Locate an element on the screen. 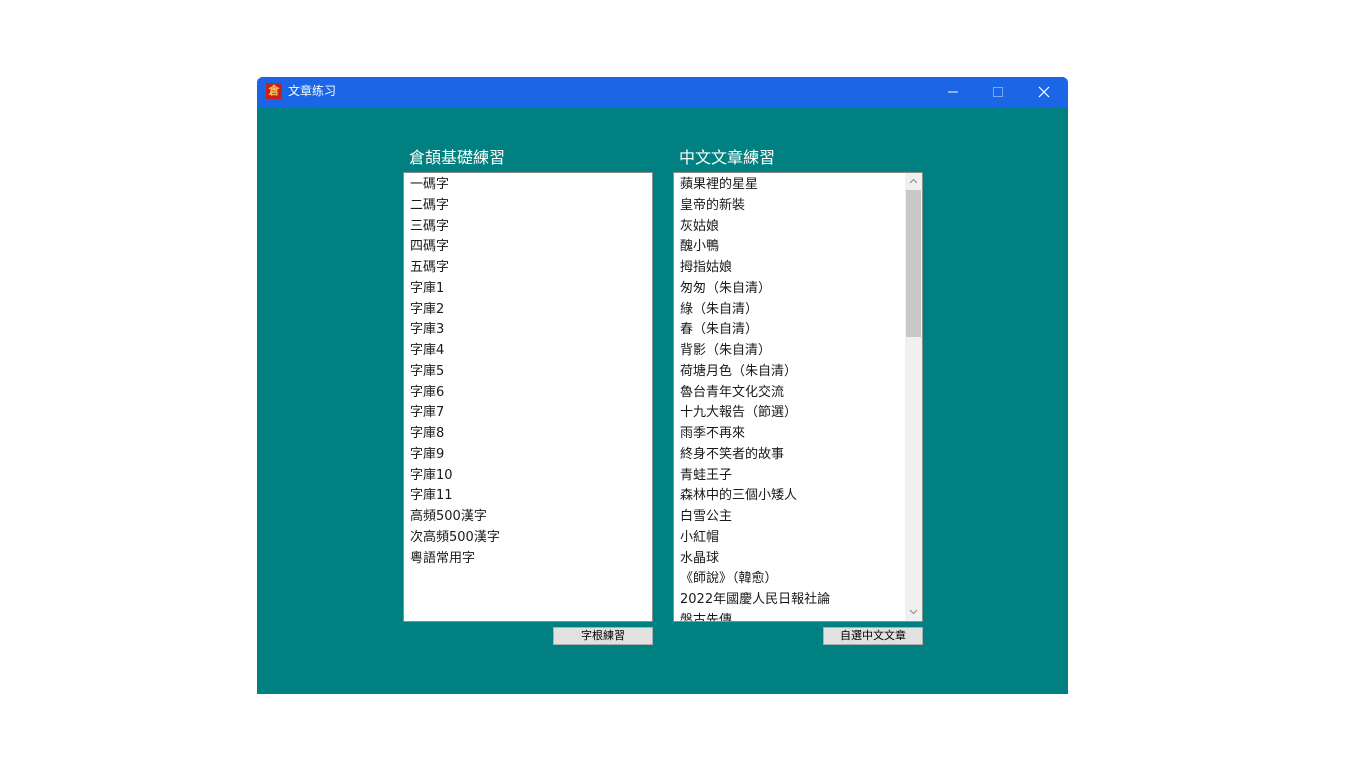 The image size is (1366, 768). list-item: 盤古先傳 is located at coordinates (798, 616).